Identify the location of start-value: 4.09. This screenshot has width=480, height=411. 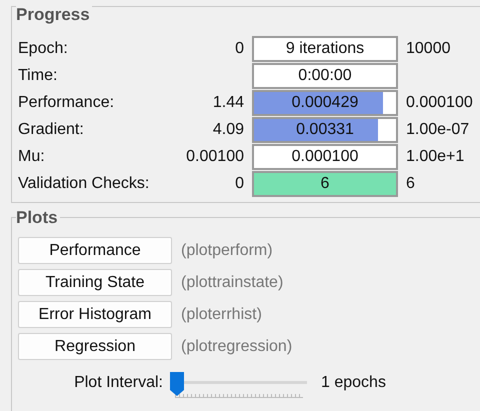
(228, 130).